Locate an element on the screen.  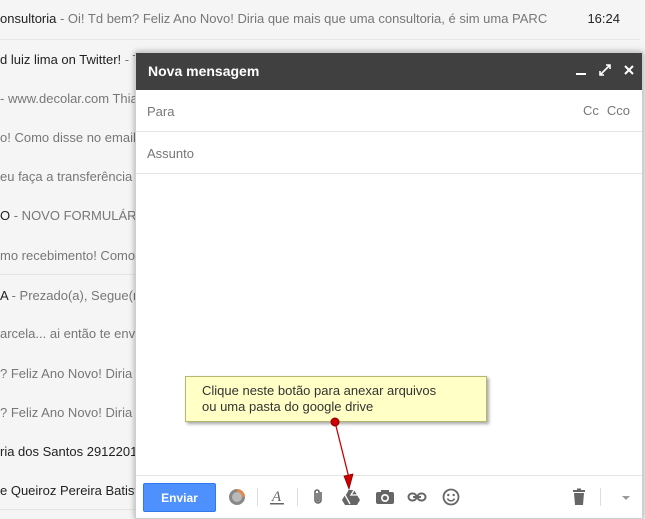
tooltip-line: Clique neste botão para anexar arquivos is located at coordinates (319, 390).